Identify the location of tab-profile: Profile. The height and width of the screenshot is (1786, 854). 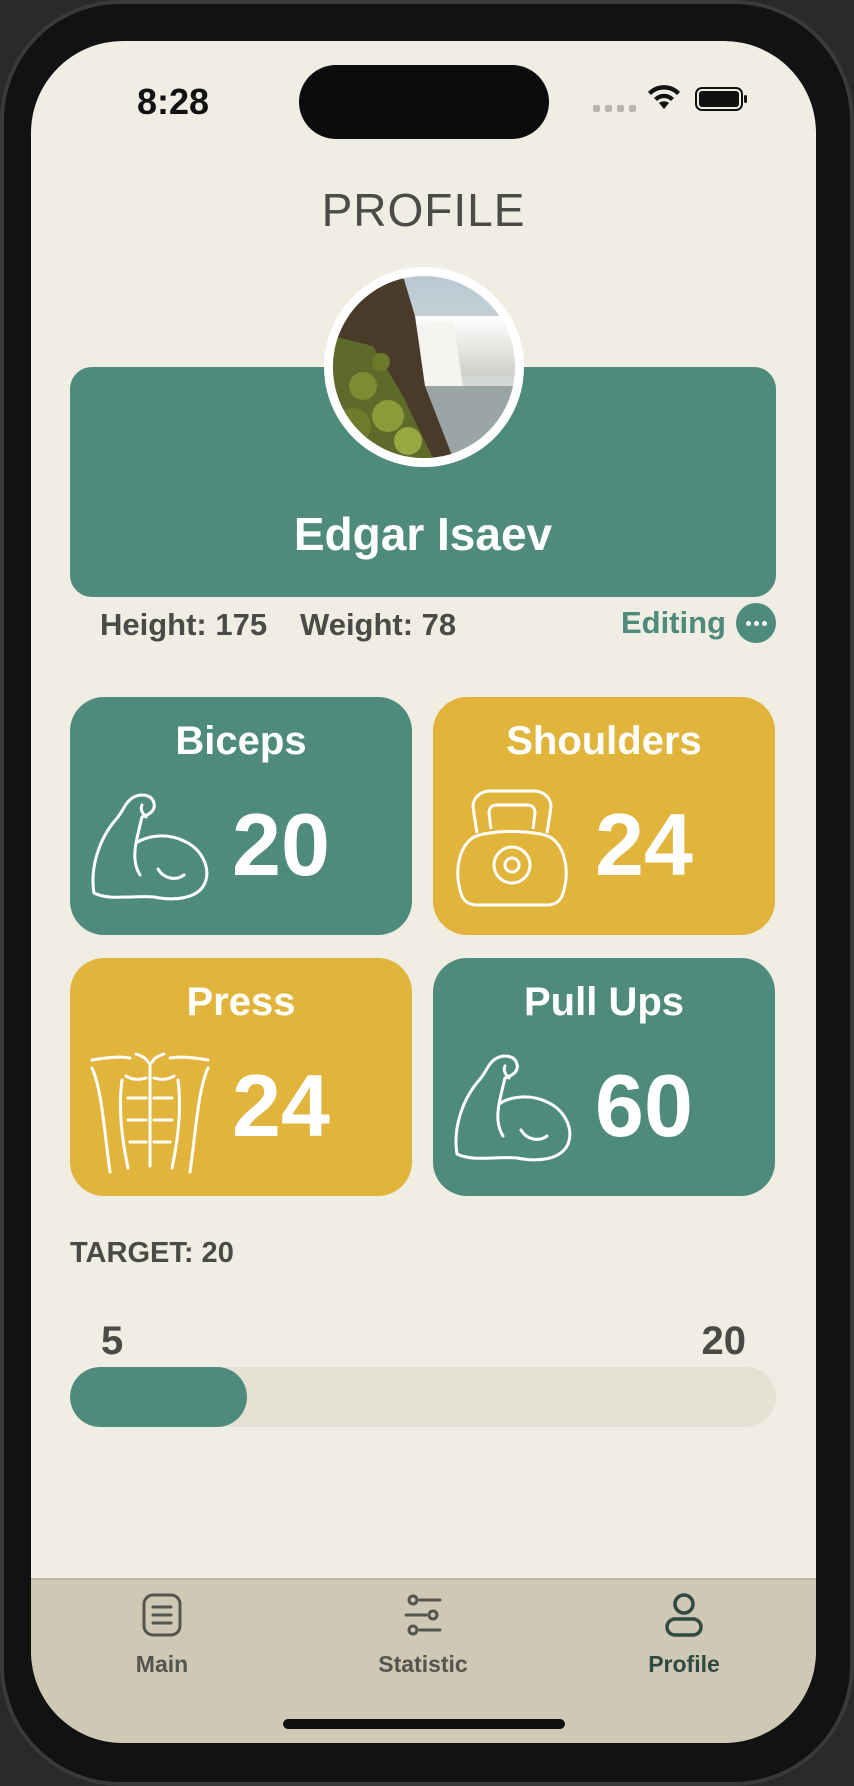
(684, 1635).